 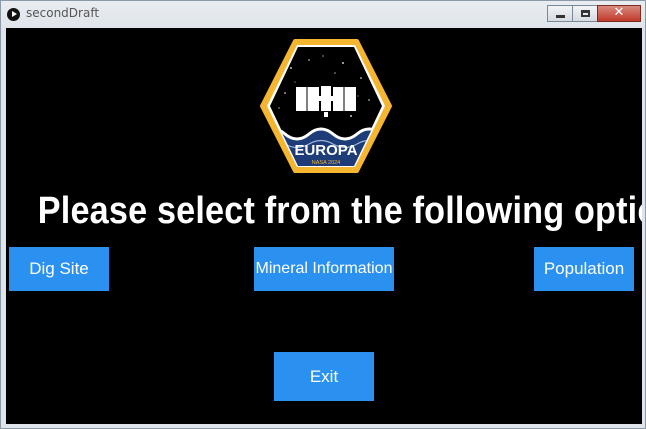 I want to click on minimize-button, so click(x=560, y=13).